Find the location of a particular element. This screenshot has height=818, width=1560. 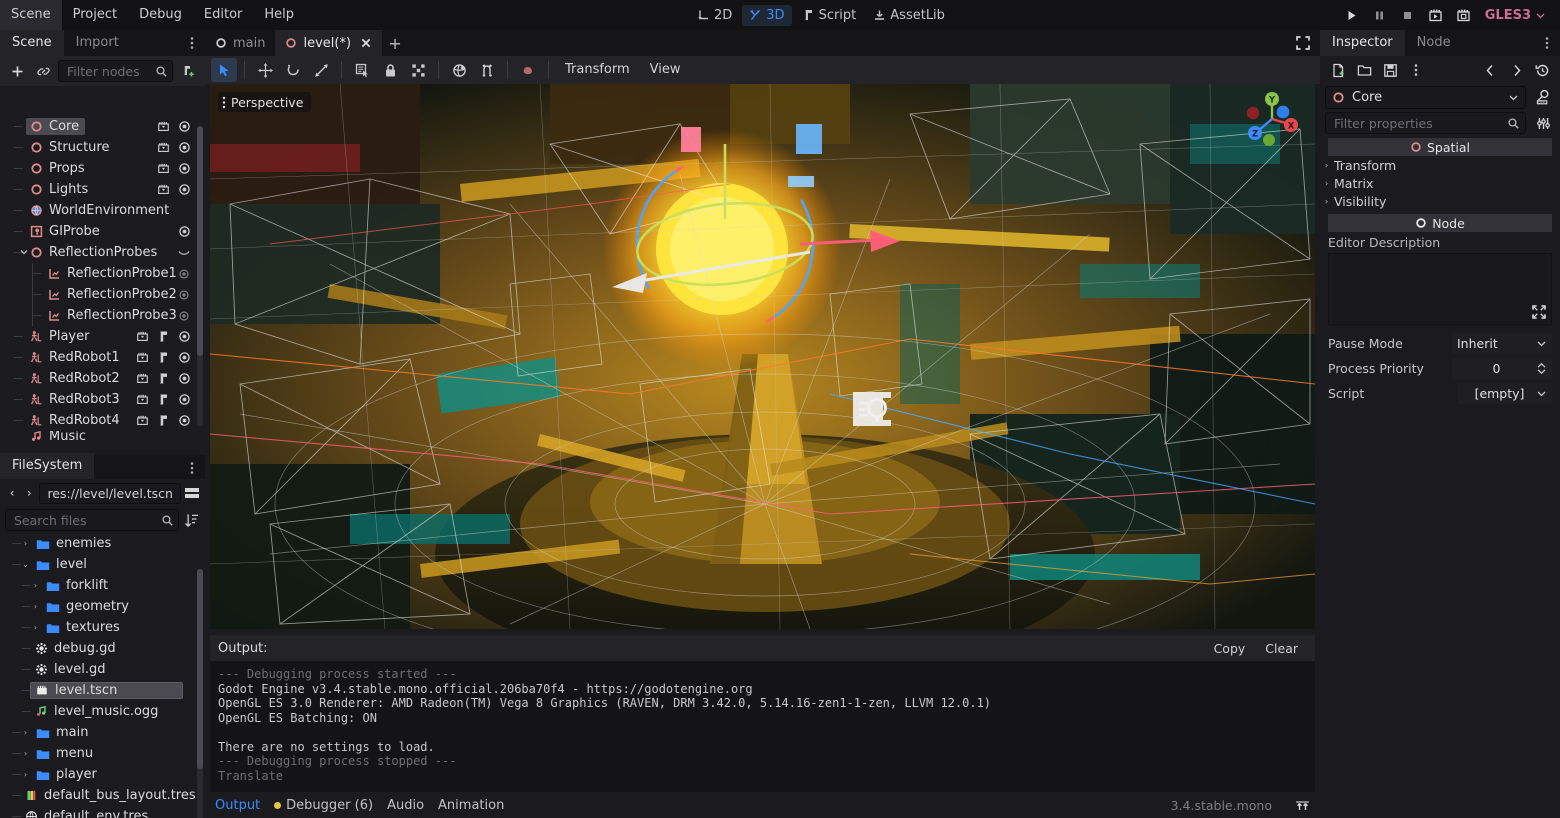

list-select-icon is located at coordinates (362, 70).